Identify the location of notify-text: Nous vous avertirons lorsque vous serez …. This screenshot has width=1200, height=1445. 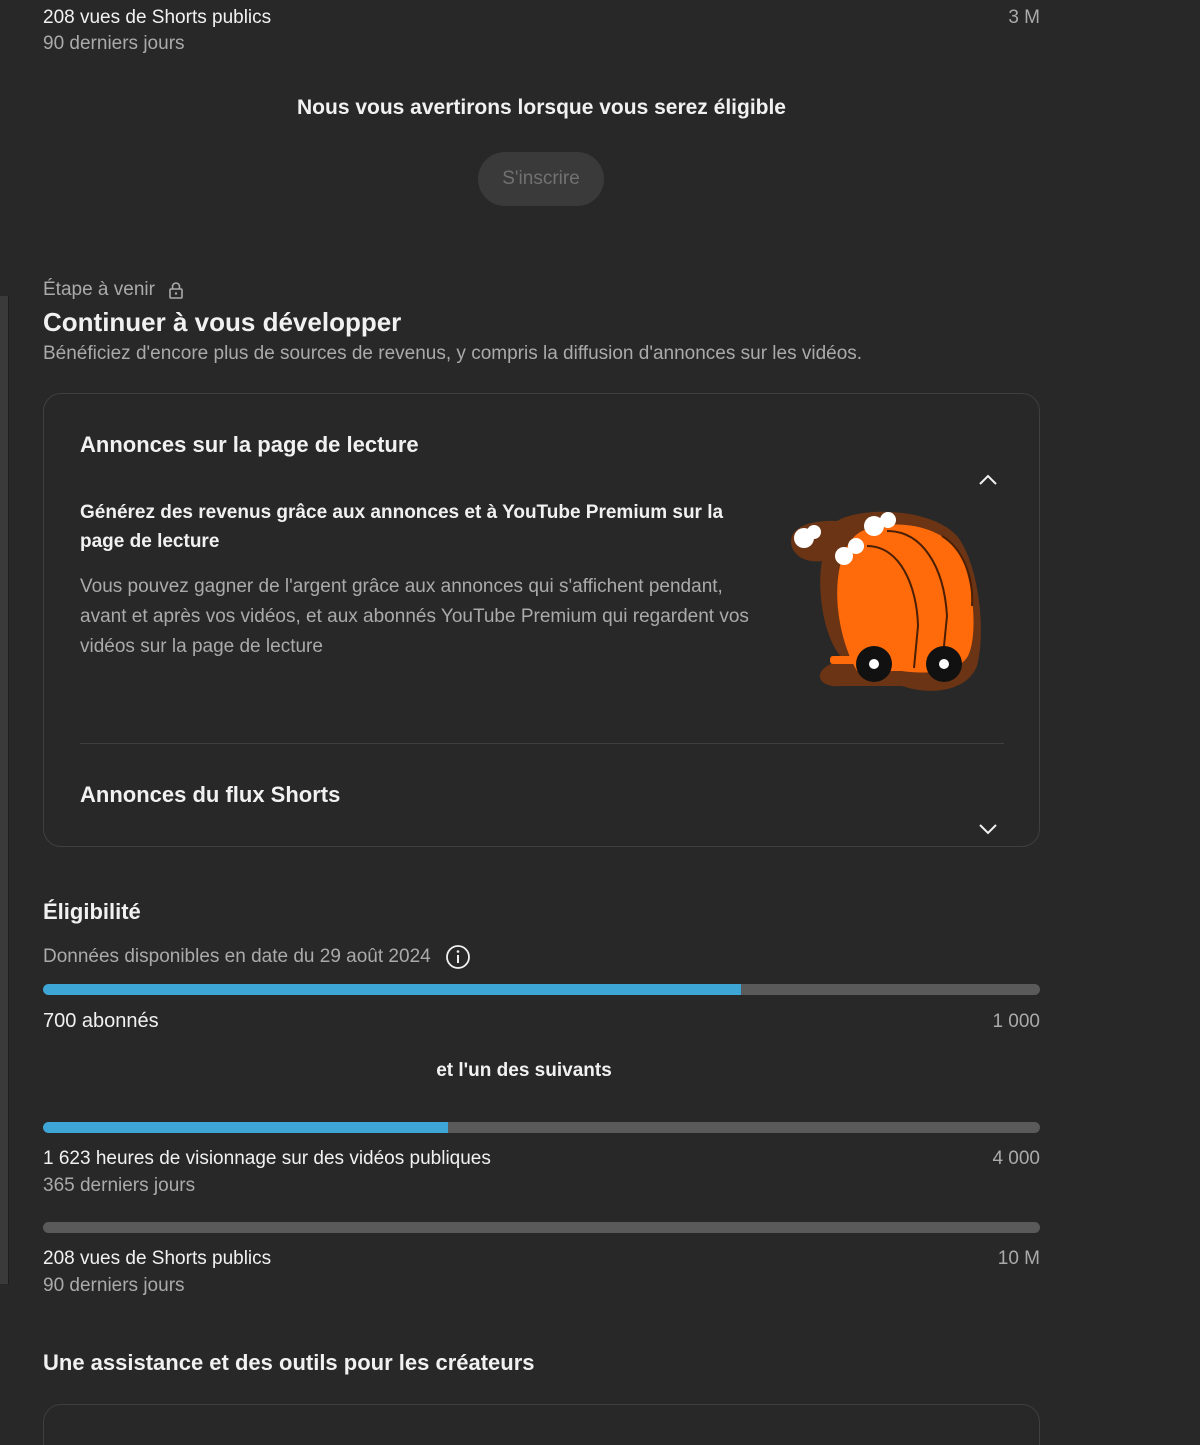
(541, 107).